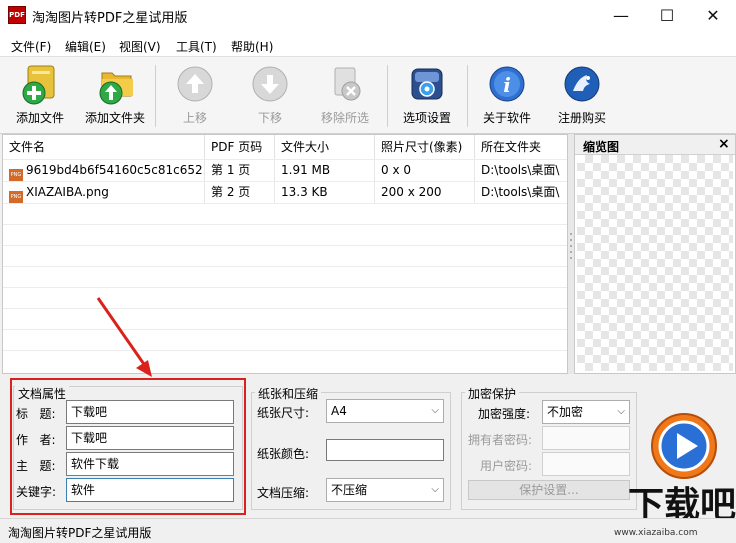 Image resolution: width=736 pixels, height=543 pixels. Describe the element at coordinates (288, 393) in the screenshot. I see `paper-legend: 纸张和压缩` at that location.